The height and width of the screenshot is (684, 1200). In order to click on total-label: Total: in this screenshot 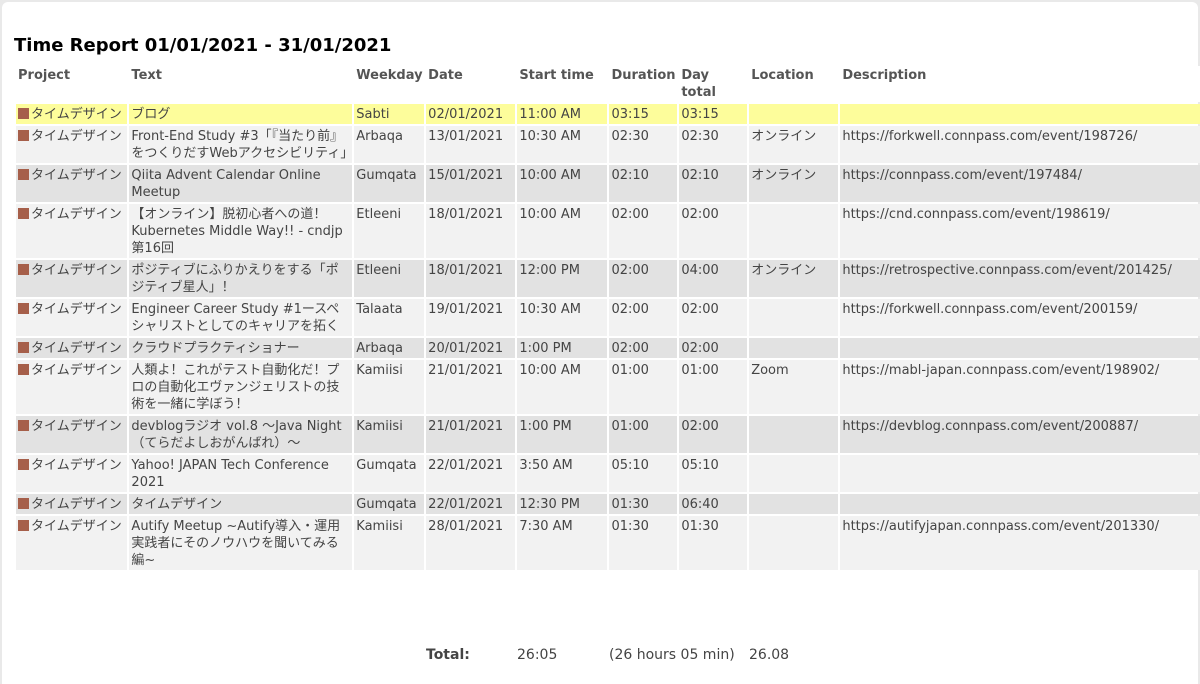, I will do `click(448, 655)`.